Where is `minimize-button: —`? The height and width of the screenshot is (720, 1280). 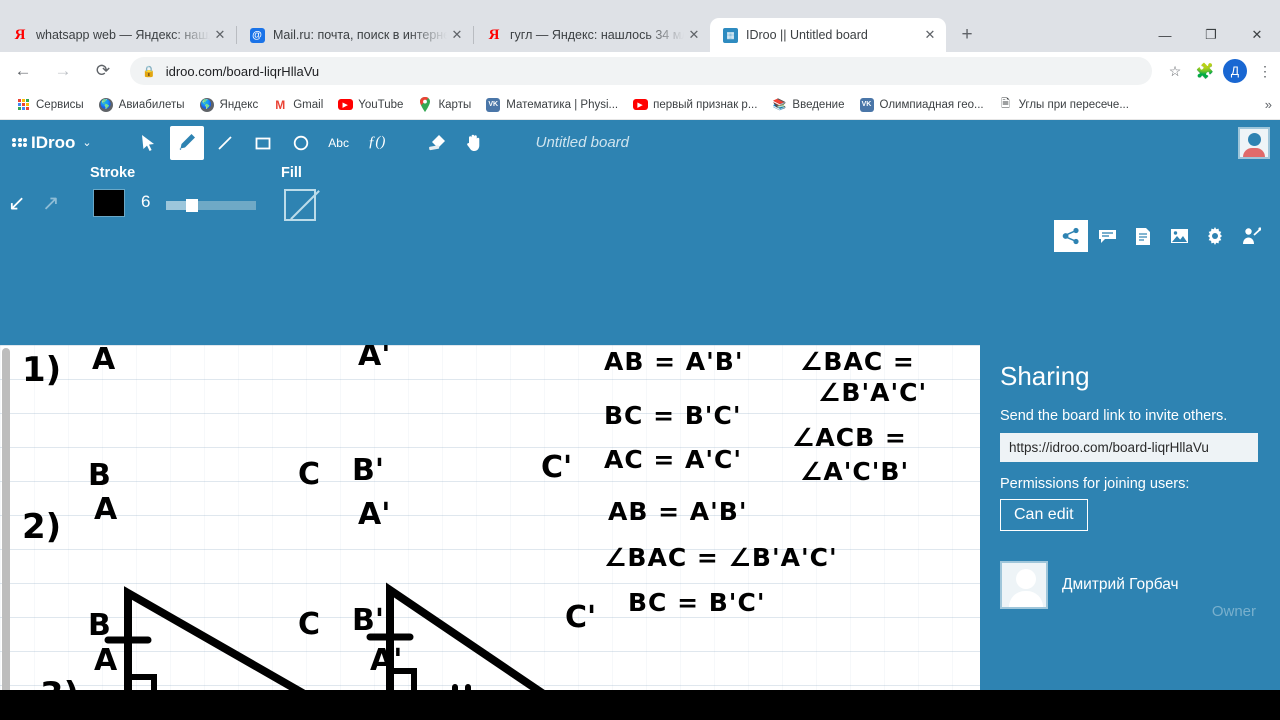 minimize-button: — is located at coordinates (1165, 35).